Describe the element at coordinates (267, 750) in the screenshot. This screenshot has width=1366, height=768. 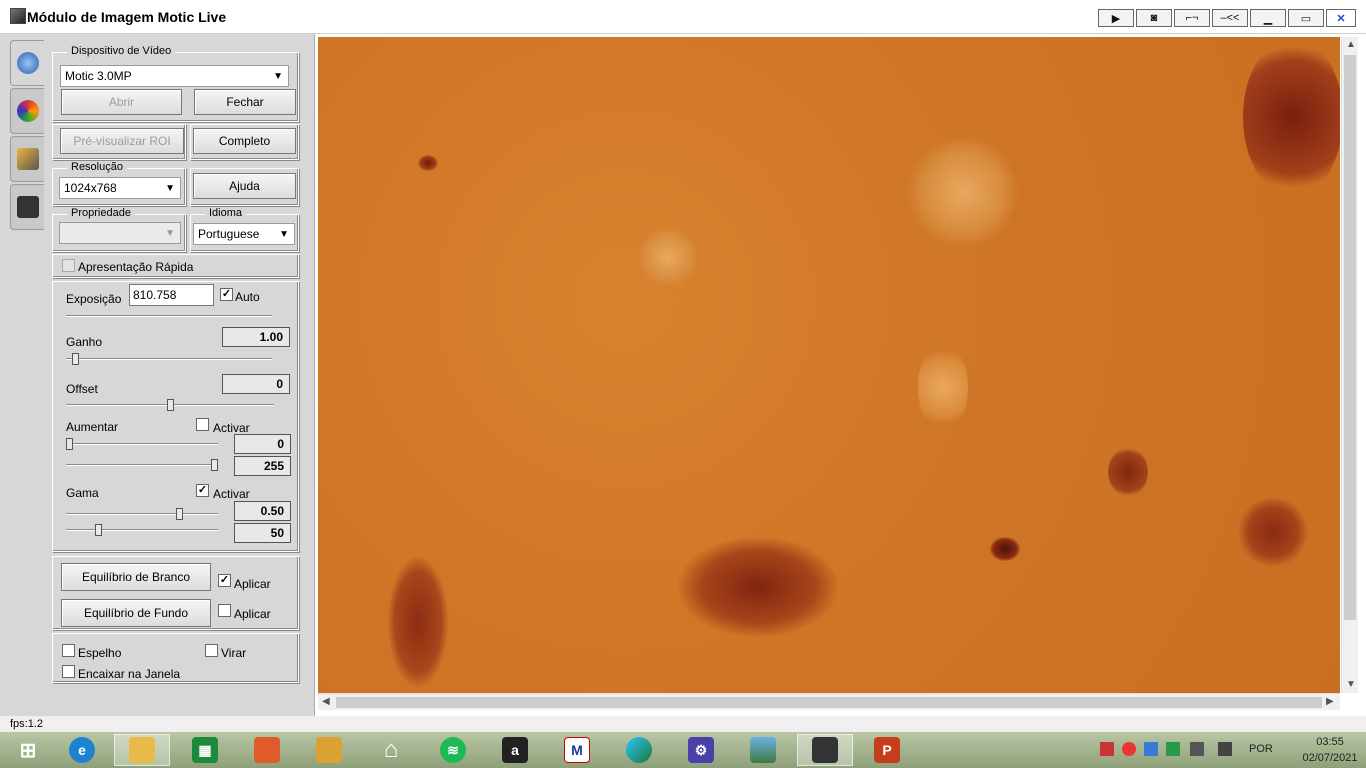
I see `taskbar-photos` at that location.